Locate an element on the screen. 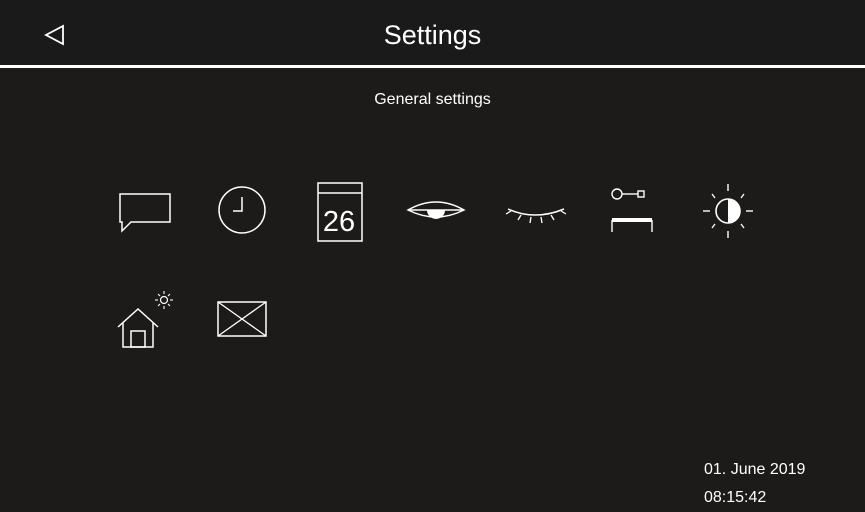 This screenshot has height=512, width=865. key-door-icon is located at coordinates (632, 210).